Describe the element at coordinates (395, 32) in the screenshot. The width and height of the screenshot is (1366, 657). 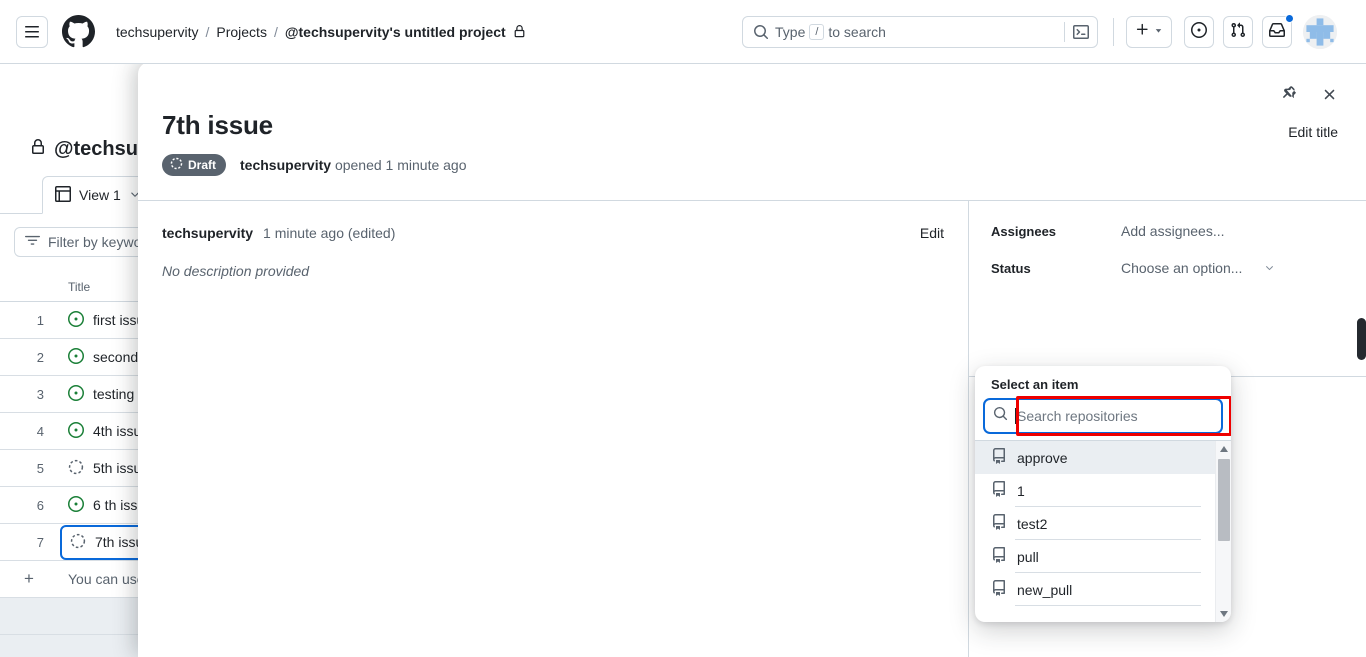
I see `breadcrumb-current: @techsupervity's untitled project` at that location.